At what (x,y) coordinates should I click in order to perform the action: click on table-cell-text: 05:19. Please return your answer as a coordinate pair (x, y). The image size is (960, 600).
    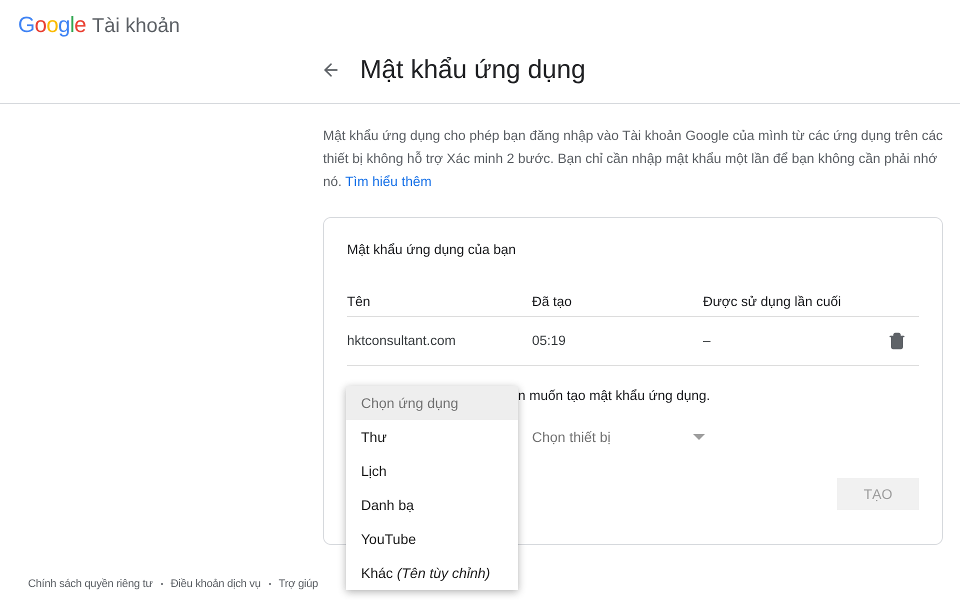
    Looking at the image, I should click on (549, 341).